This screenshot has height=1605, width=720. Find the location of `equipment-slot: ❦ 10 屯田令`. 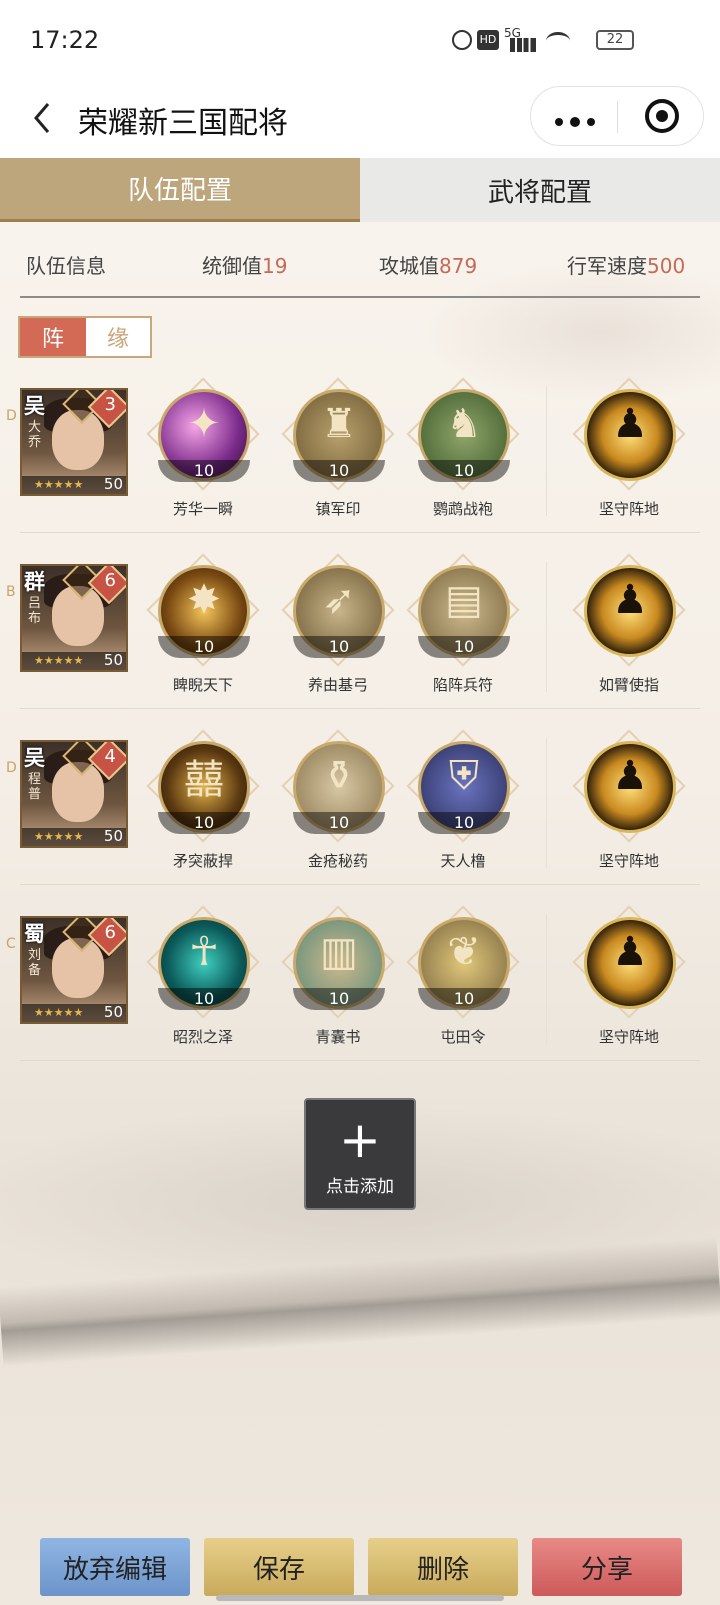

equipment-slot: ❦ 10 屯田令 is located at coordinates (463, 975).